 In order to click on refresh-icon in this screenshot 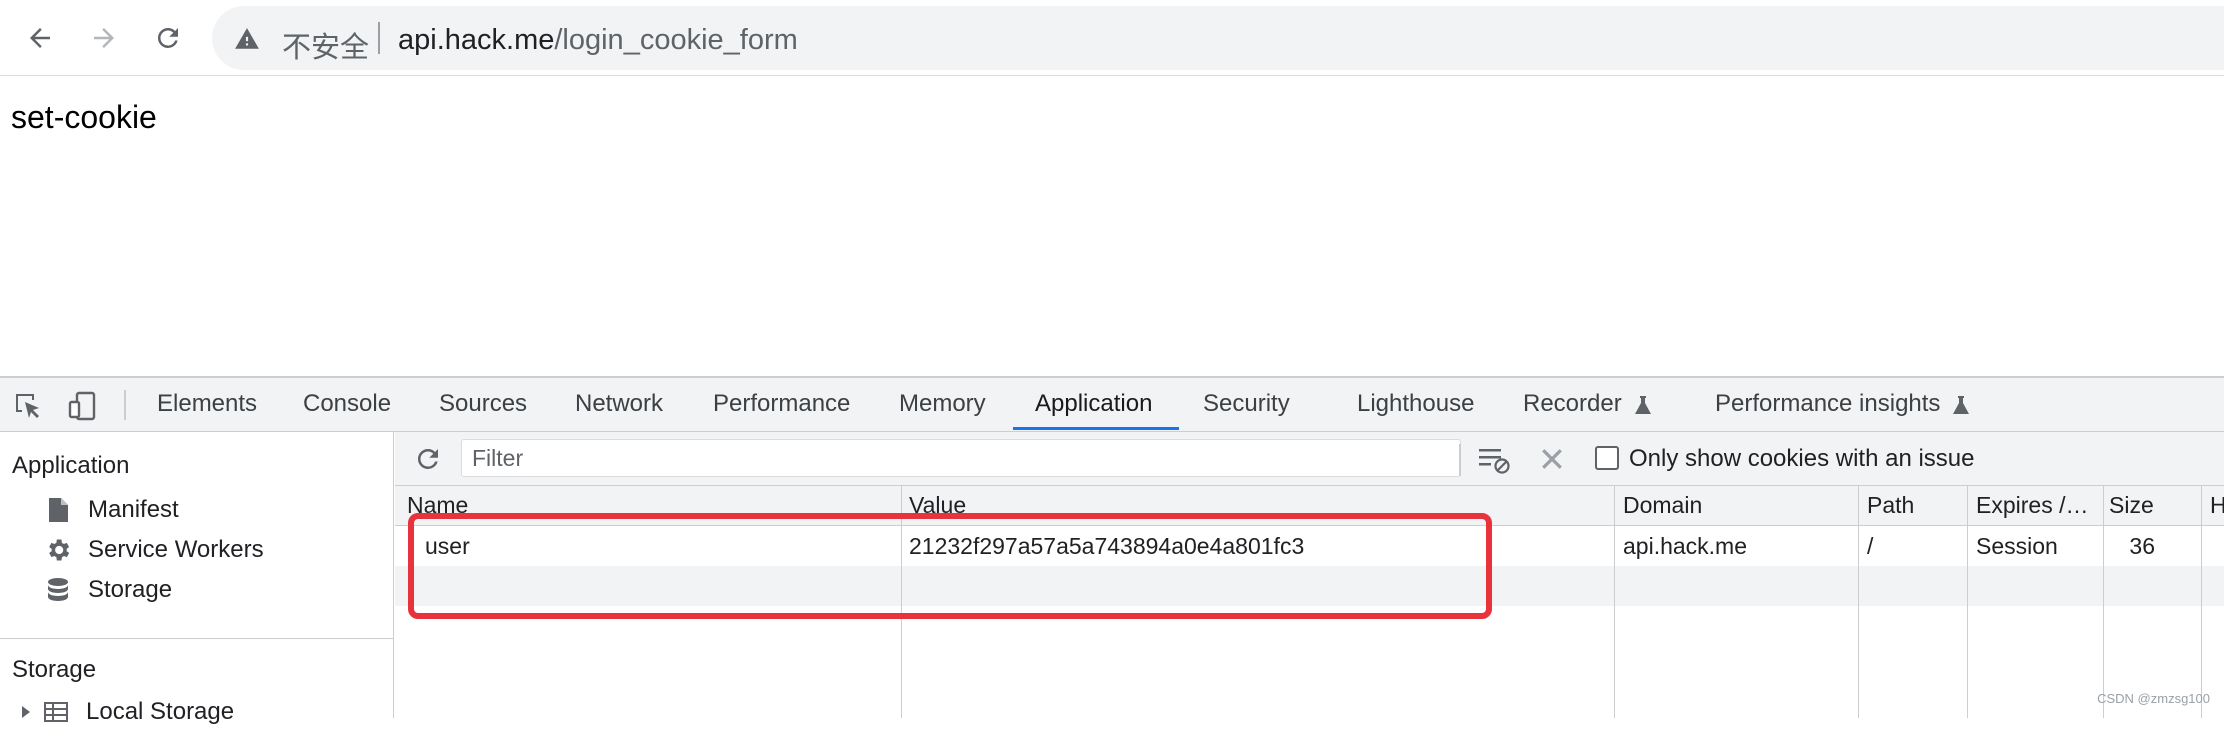, I will do `click(428, 459)`.